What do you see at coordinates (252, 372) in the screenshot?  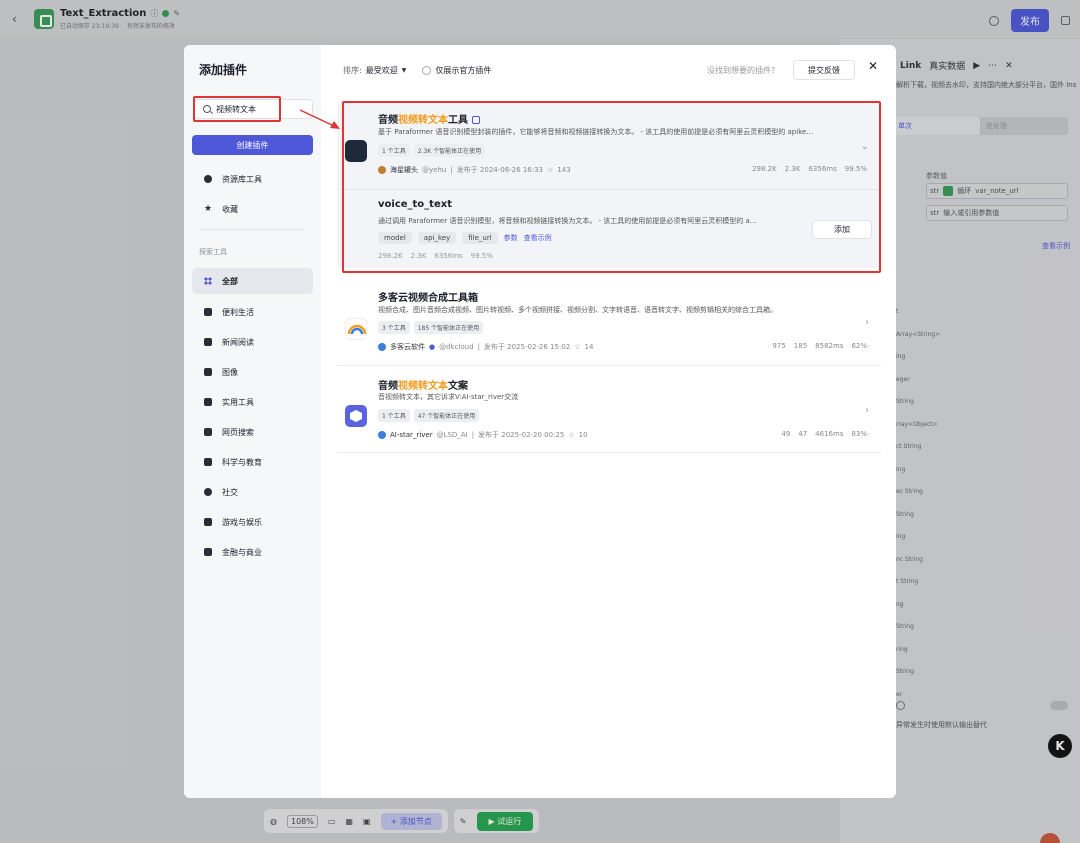 I see `sidebar-item-image: 图像` at bounding box center [252, 372].